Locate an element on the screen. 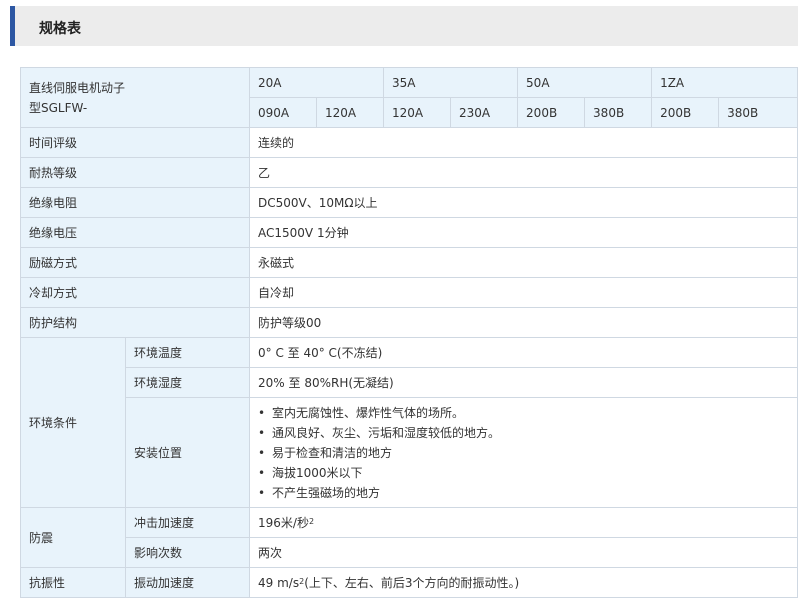 This screenshot has height=614, width=800. list-item: • 通风良好、灰尘、污垢和湿度较低的地方。 is located at coordinates (523, 433).